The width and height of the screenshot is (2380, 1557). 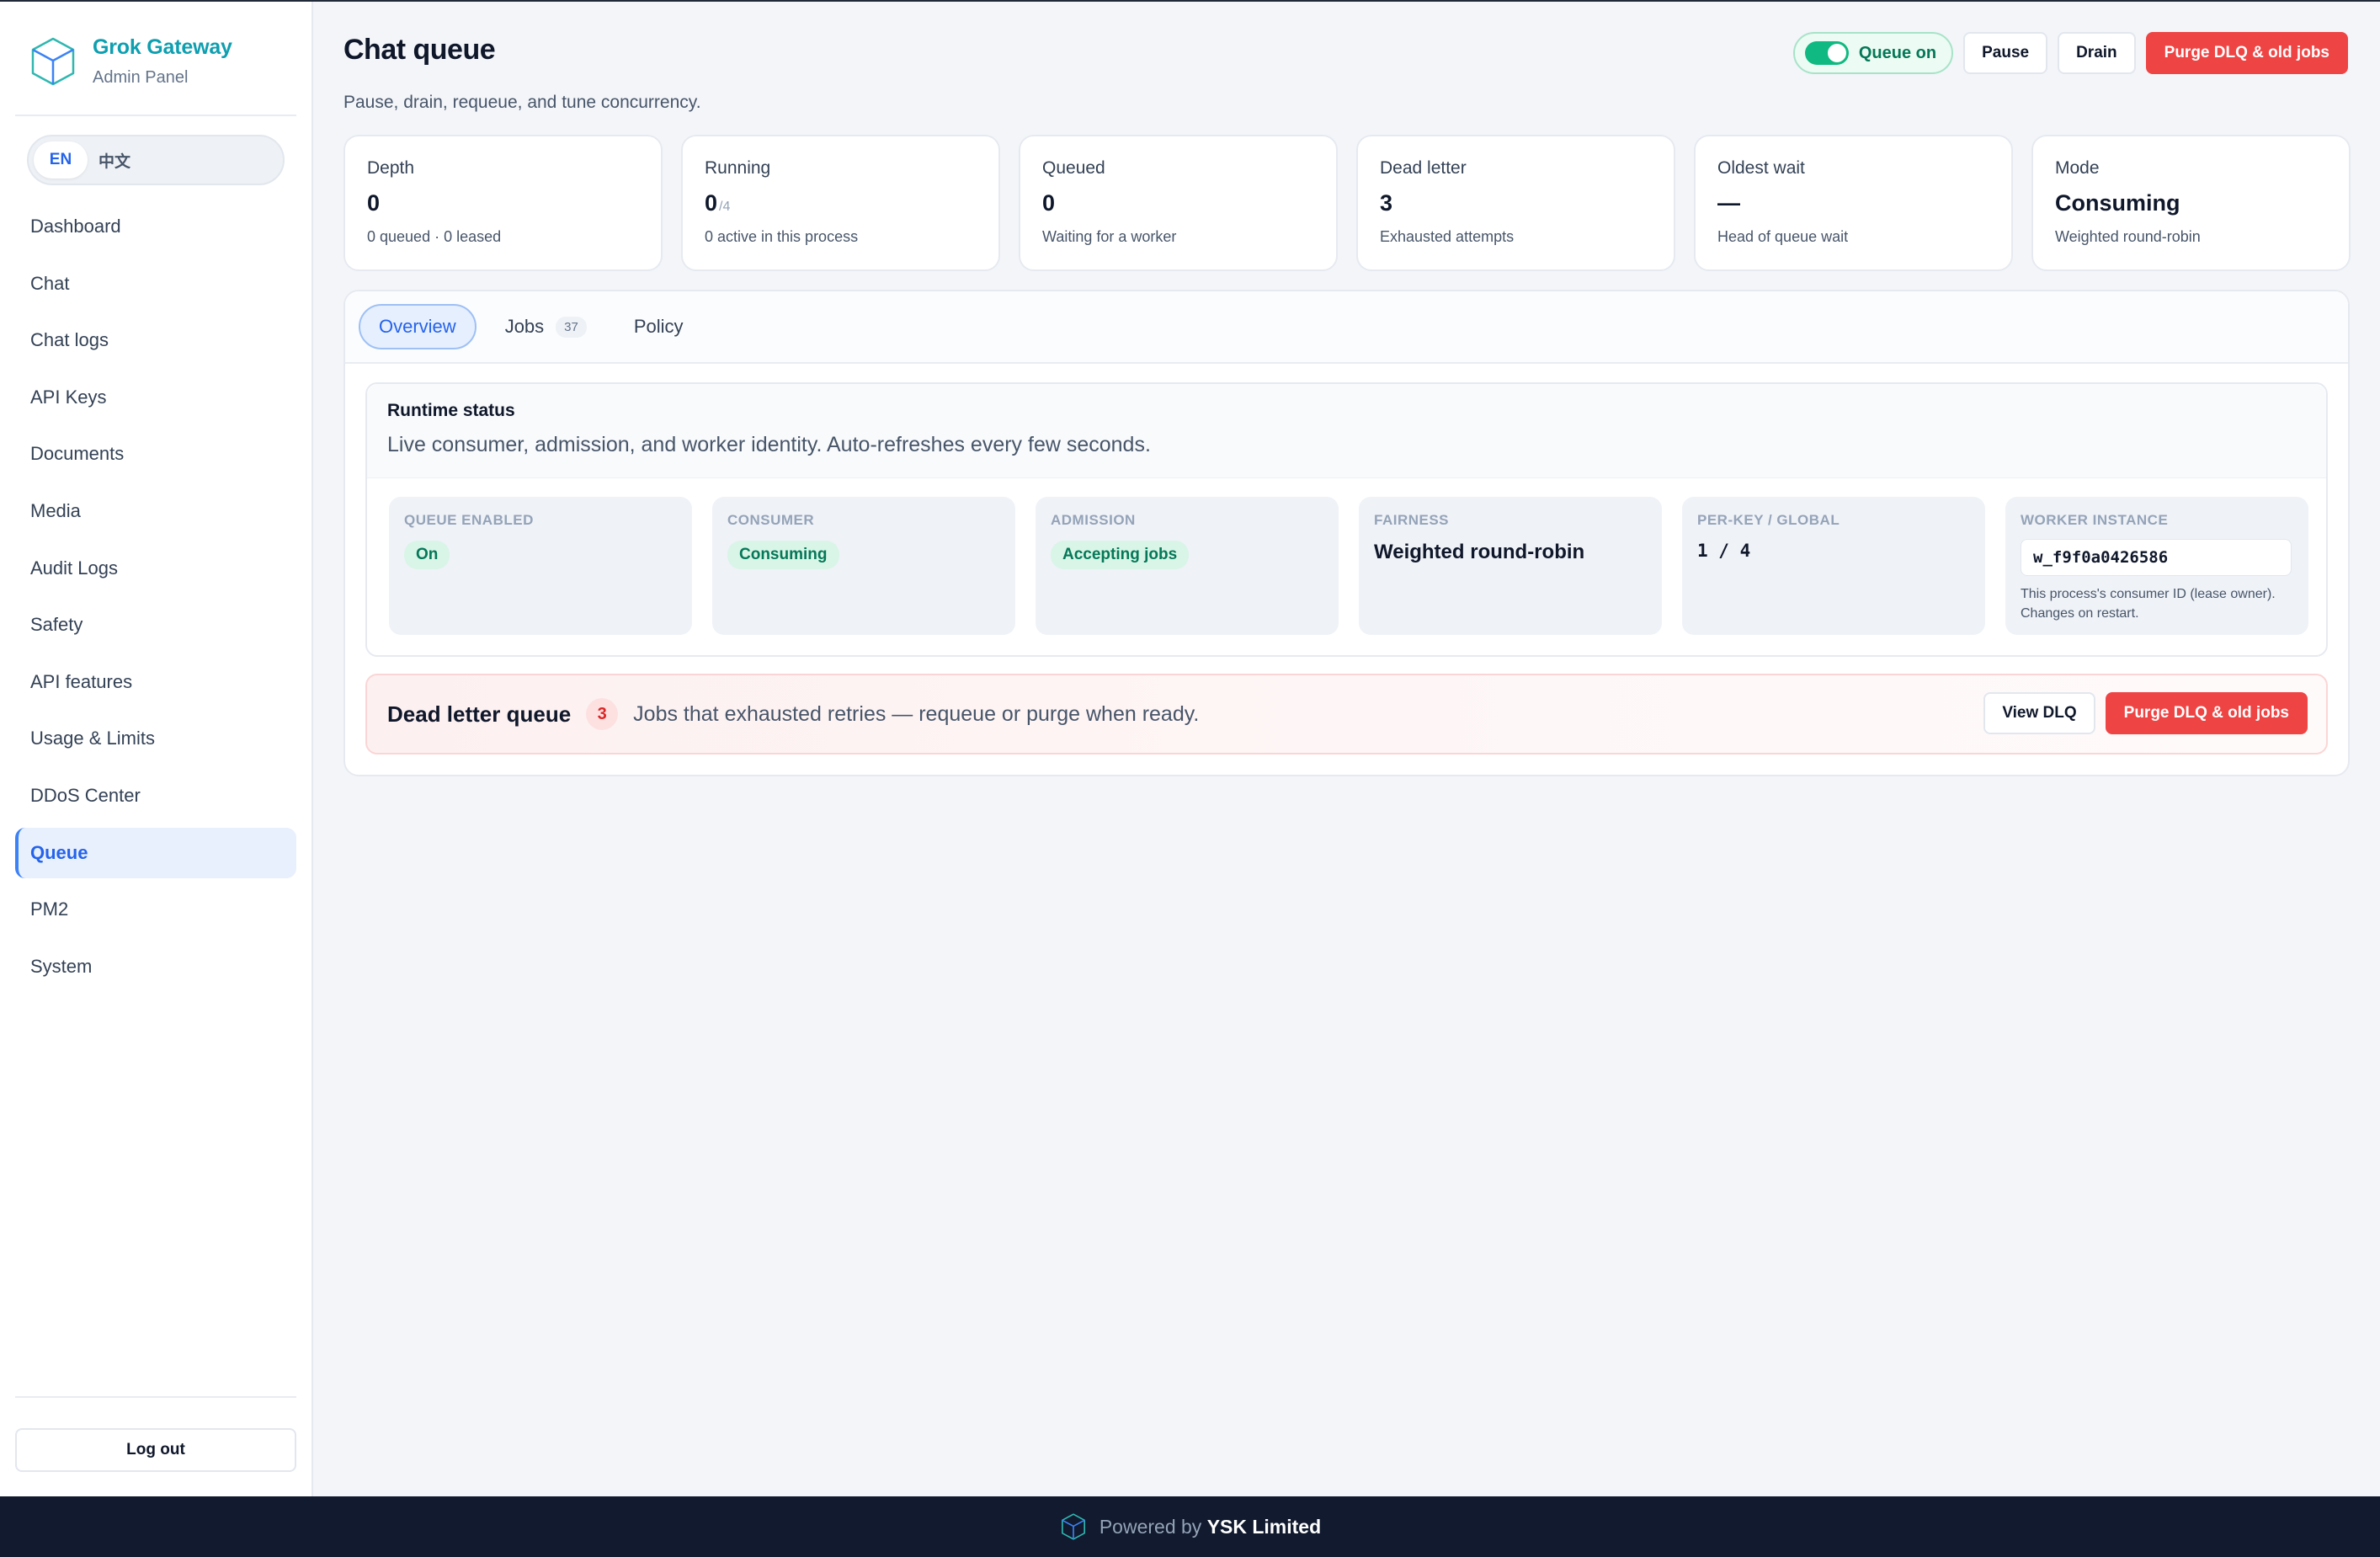 What do you see at coordinates (155, 966) in the screenshot?
I see `sidebar-item-system: System` at bounding box center [155, 966].